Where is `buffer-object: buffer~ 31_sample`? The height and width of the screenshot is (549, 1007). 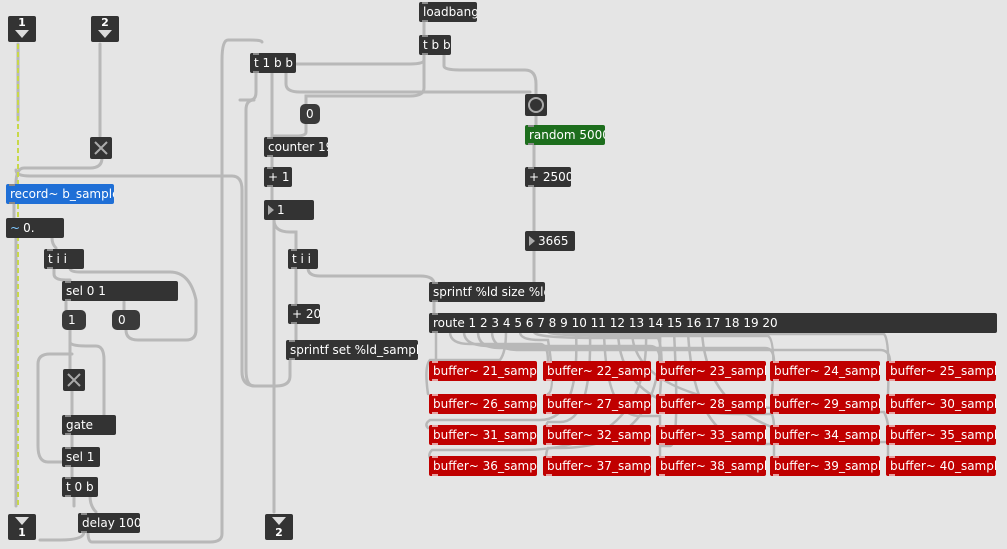
buffer-object: buffer~ 31_sample is located at coordinates (483, 435).